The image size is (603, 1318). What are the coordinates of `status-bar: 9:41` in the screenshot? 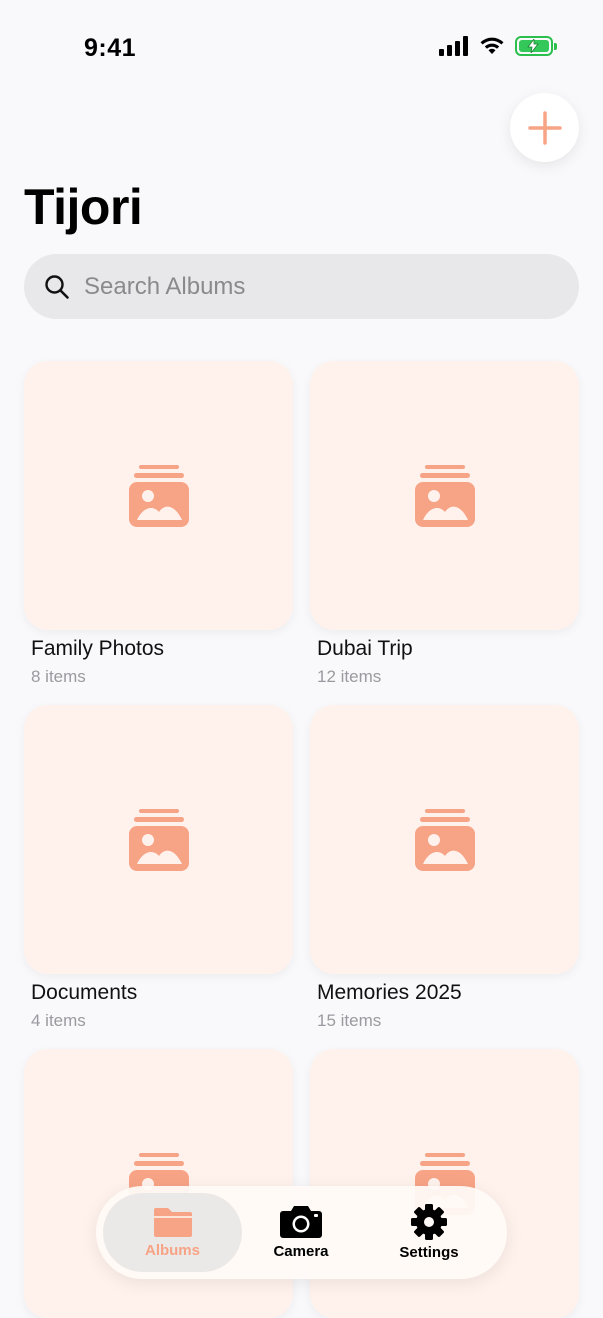 It's located at (301, 48).